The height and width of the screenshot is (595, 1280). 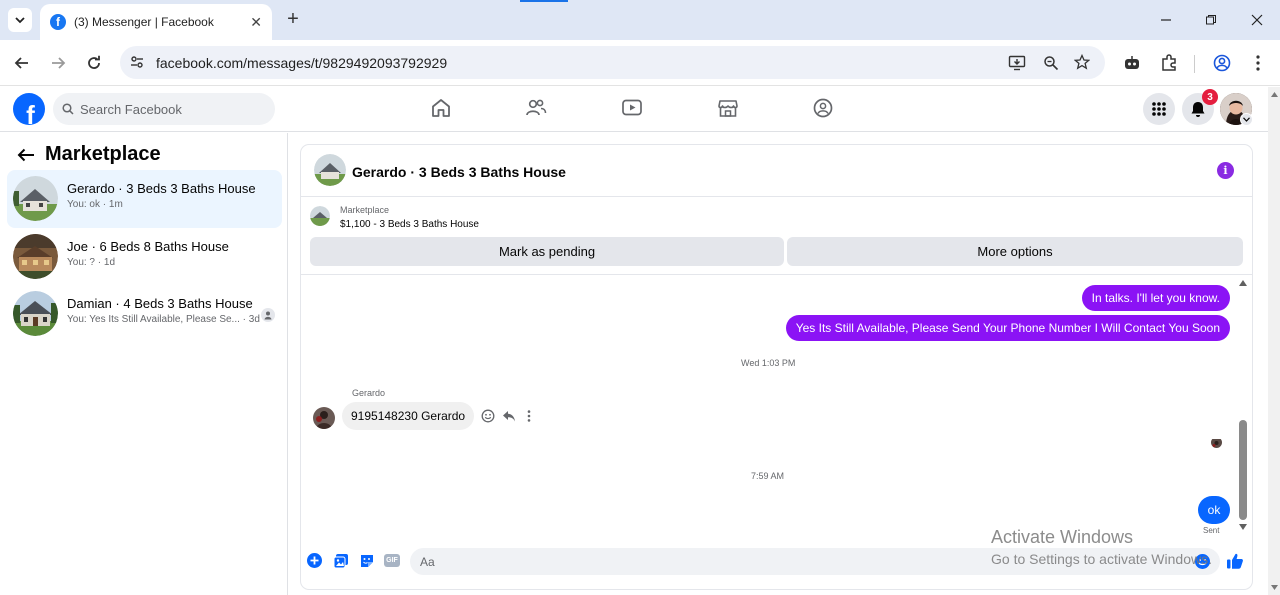 What do you see at coordinates (58, 22) in the screenshot?
I see `facebook-favicon-icon: f` at bounding box center [58, 22].